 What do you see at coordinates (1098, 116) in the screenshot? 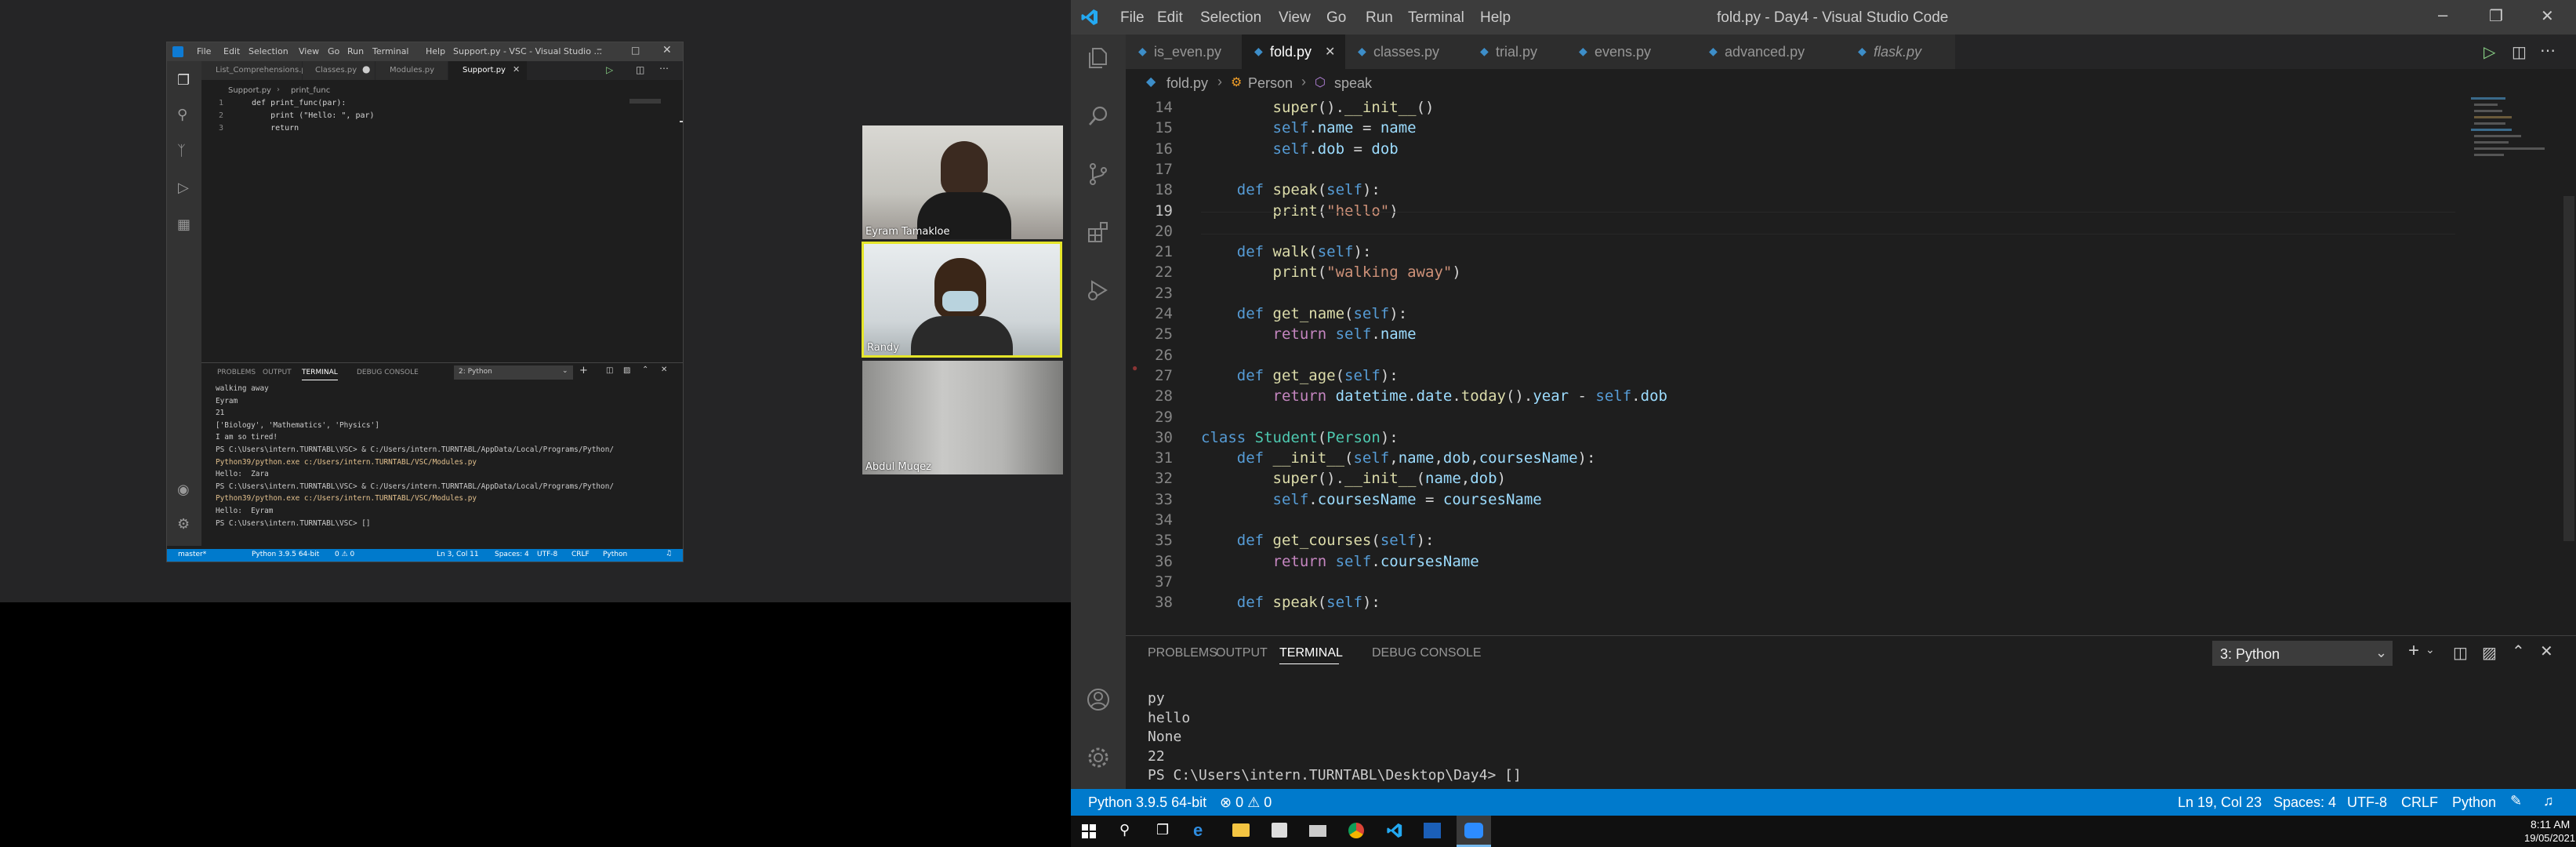
I see `search-icon` at bounding box center [1098, 116].